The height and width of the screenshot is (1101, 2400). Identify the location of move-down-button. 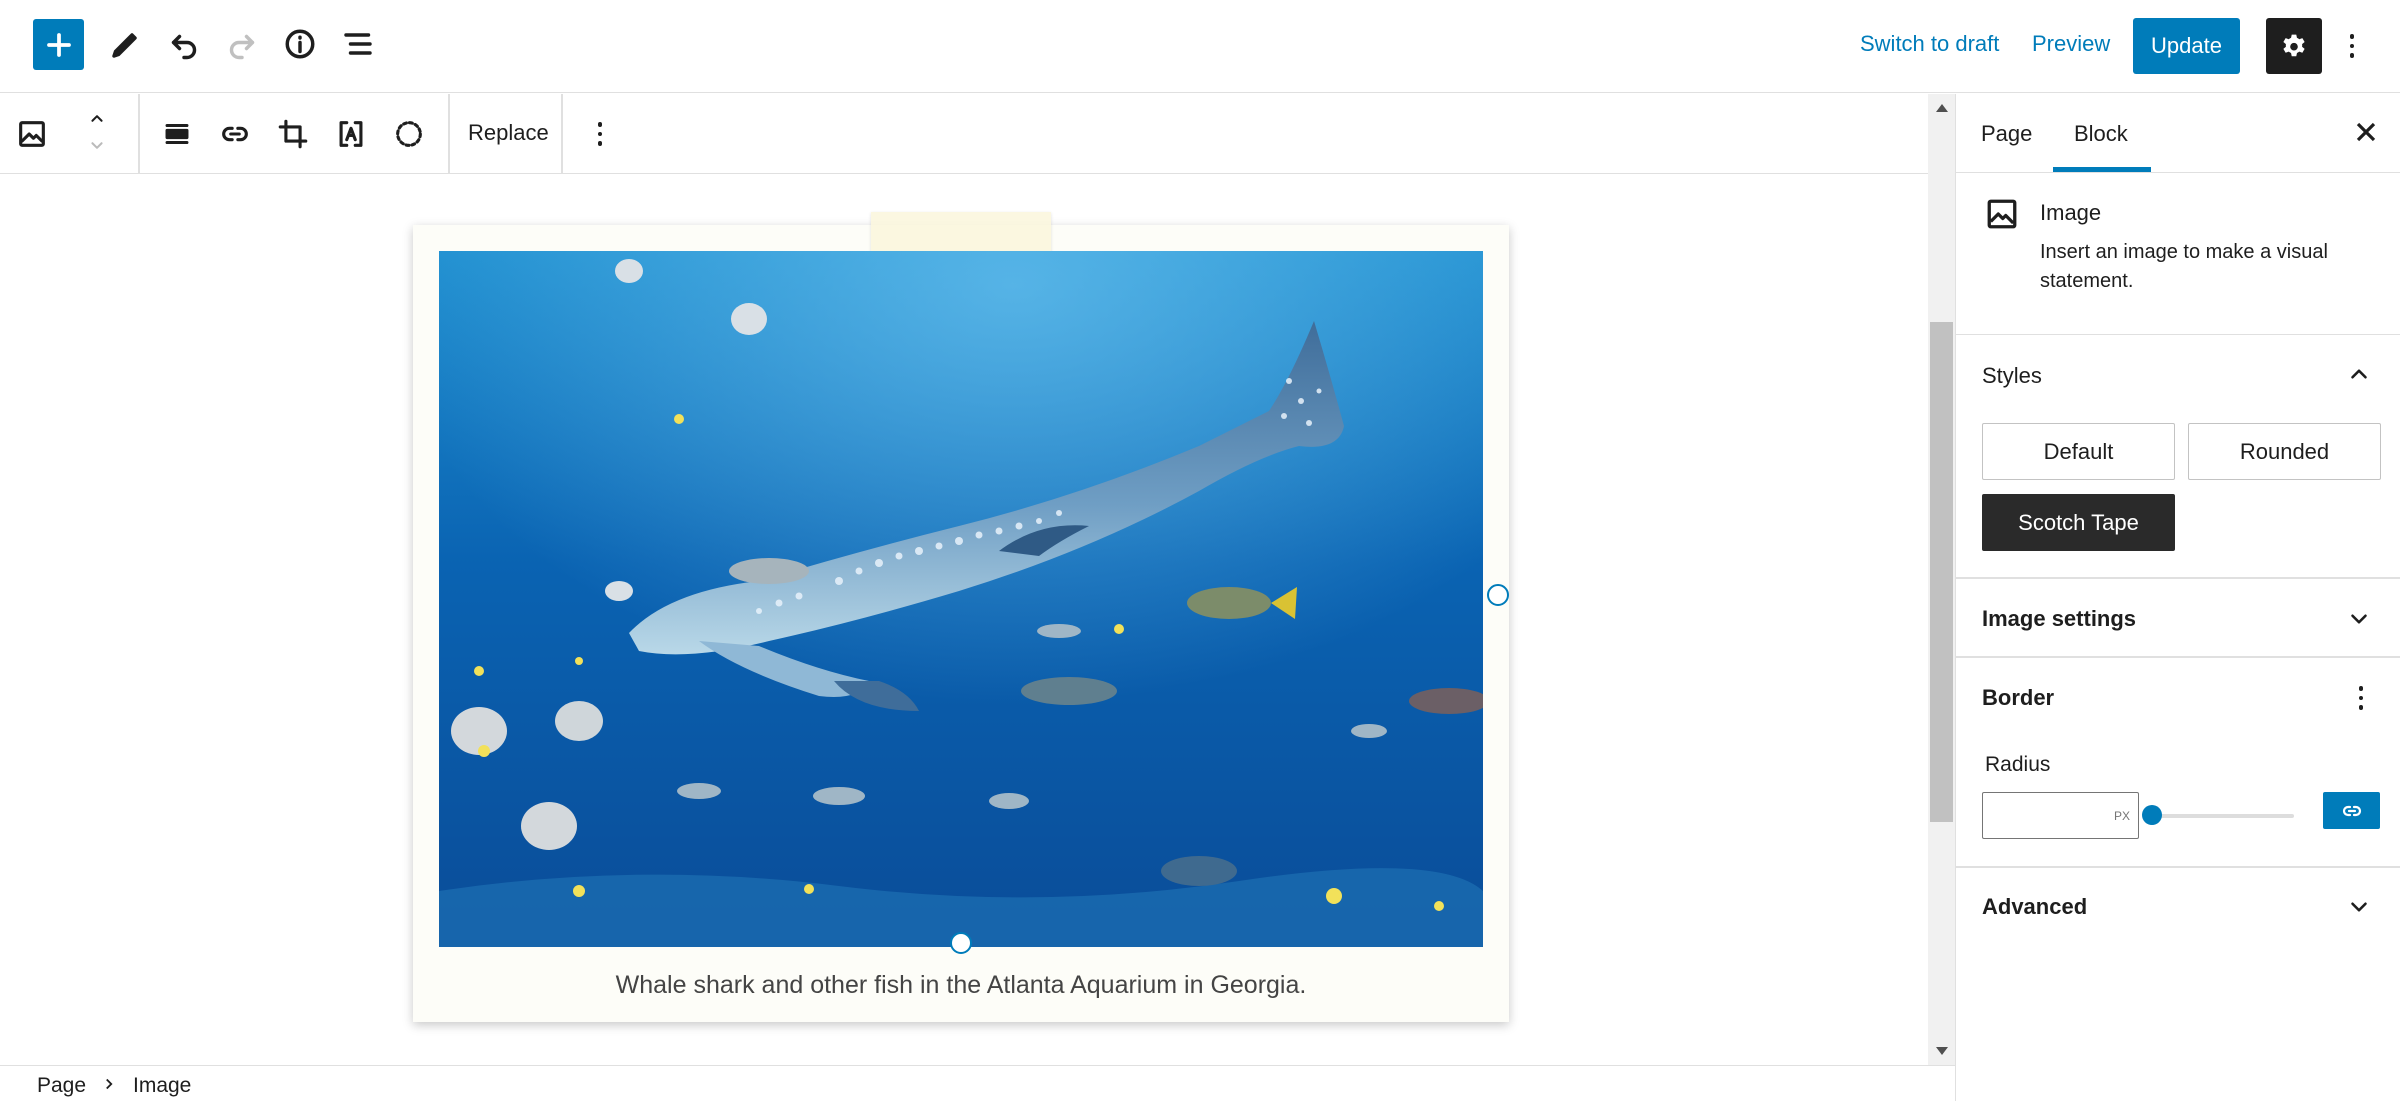
(97, 146).